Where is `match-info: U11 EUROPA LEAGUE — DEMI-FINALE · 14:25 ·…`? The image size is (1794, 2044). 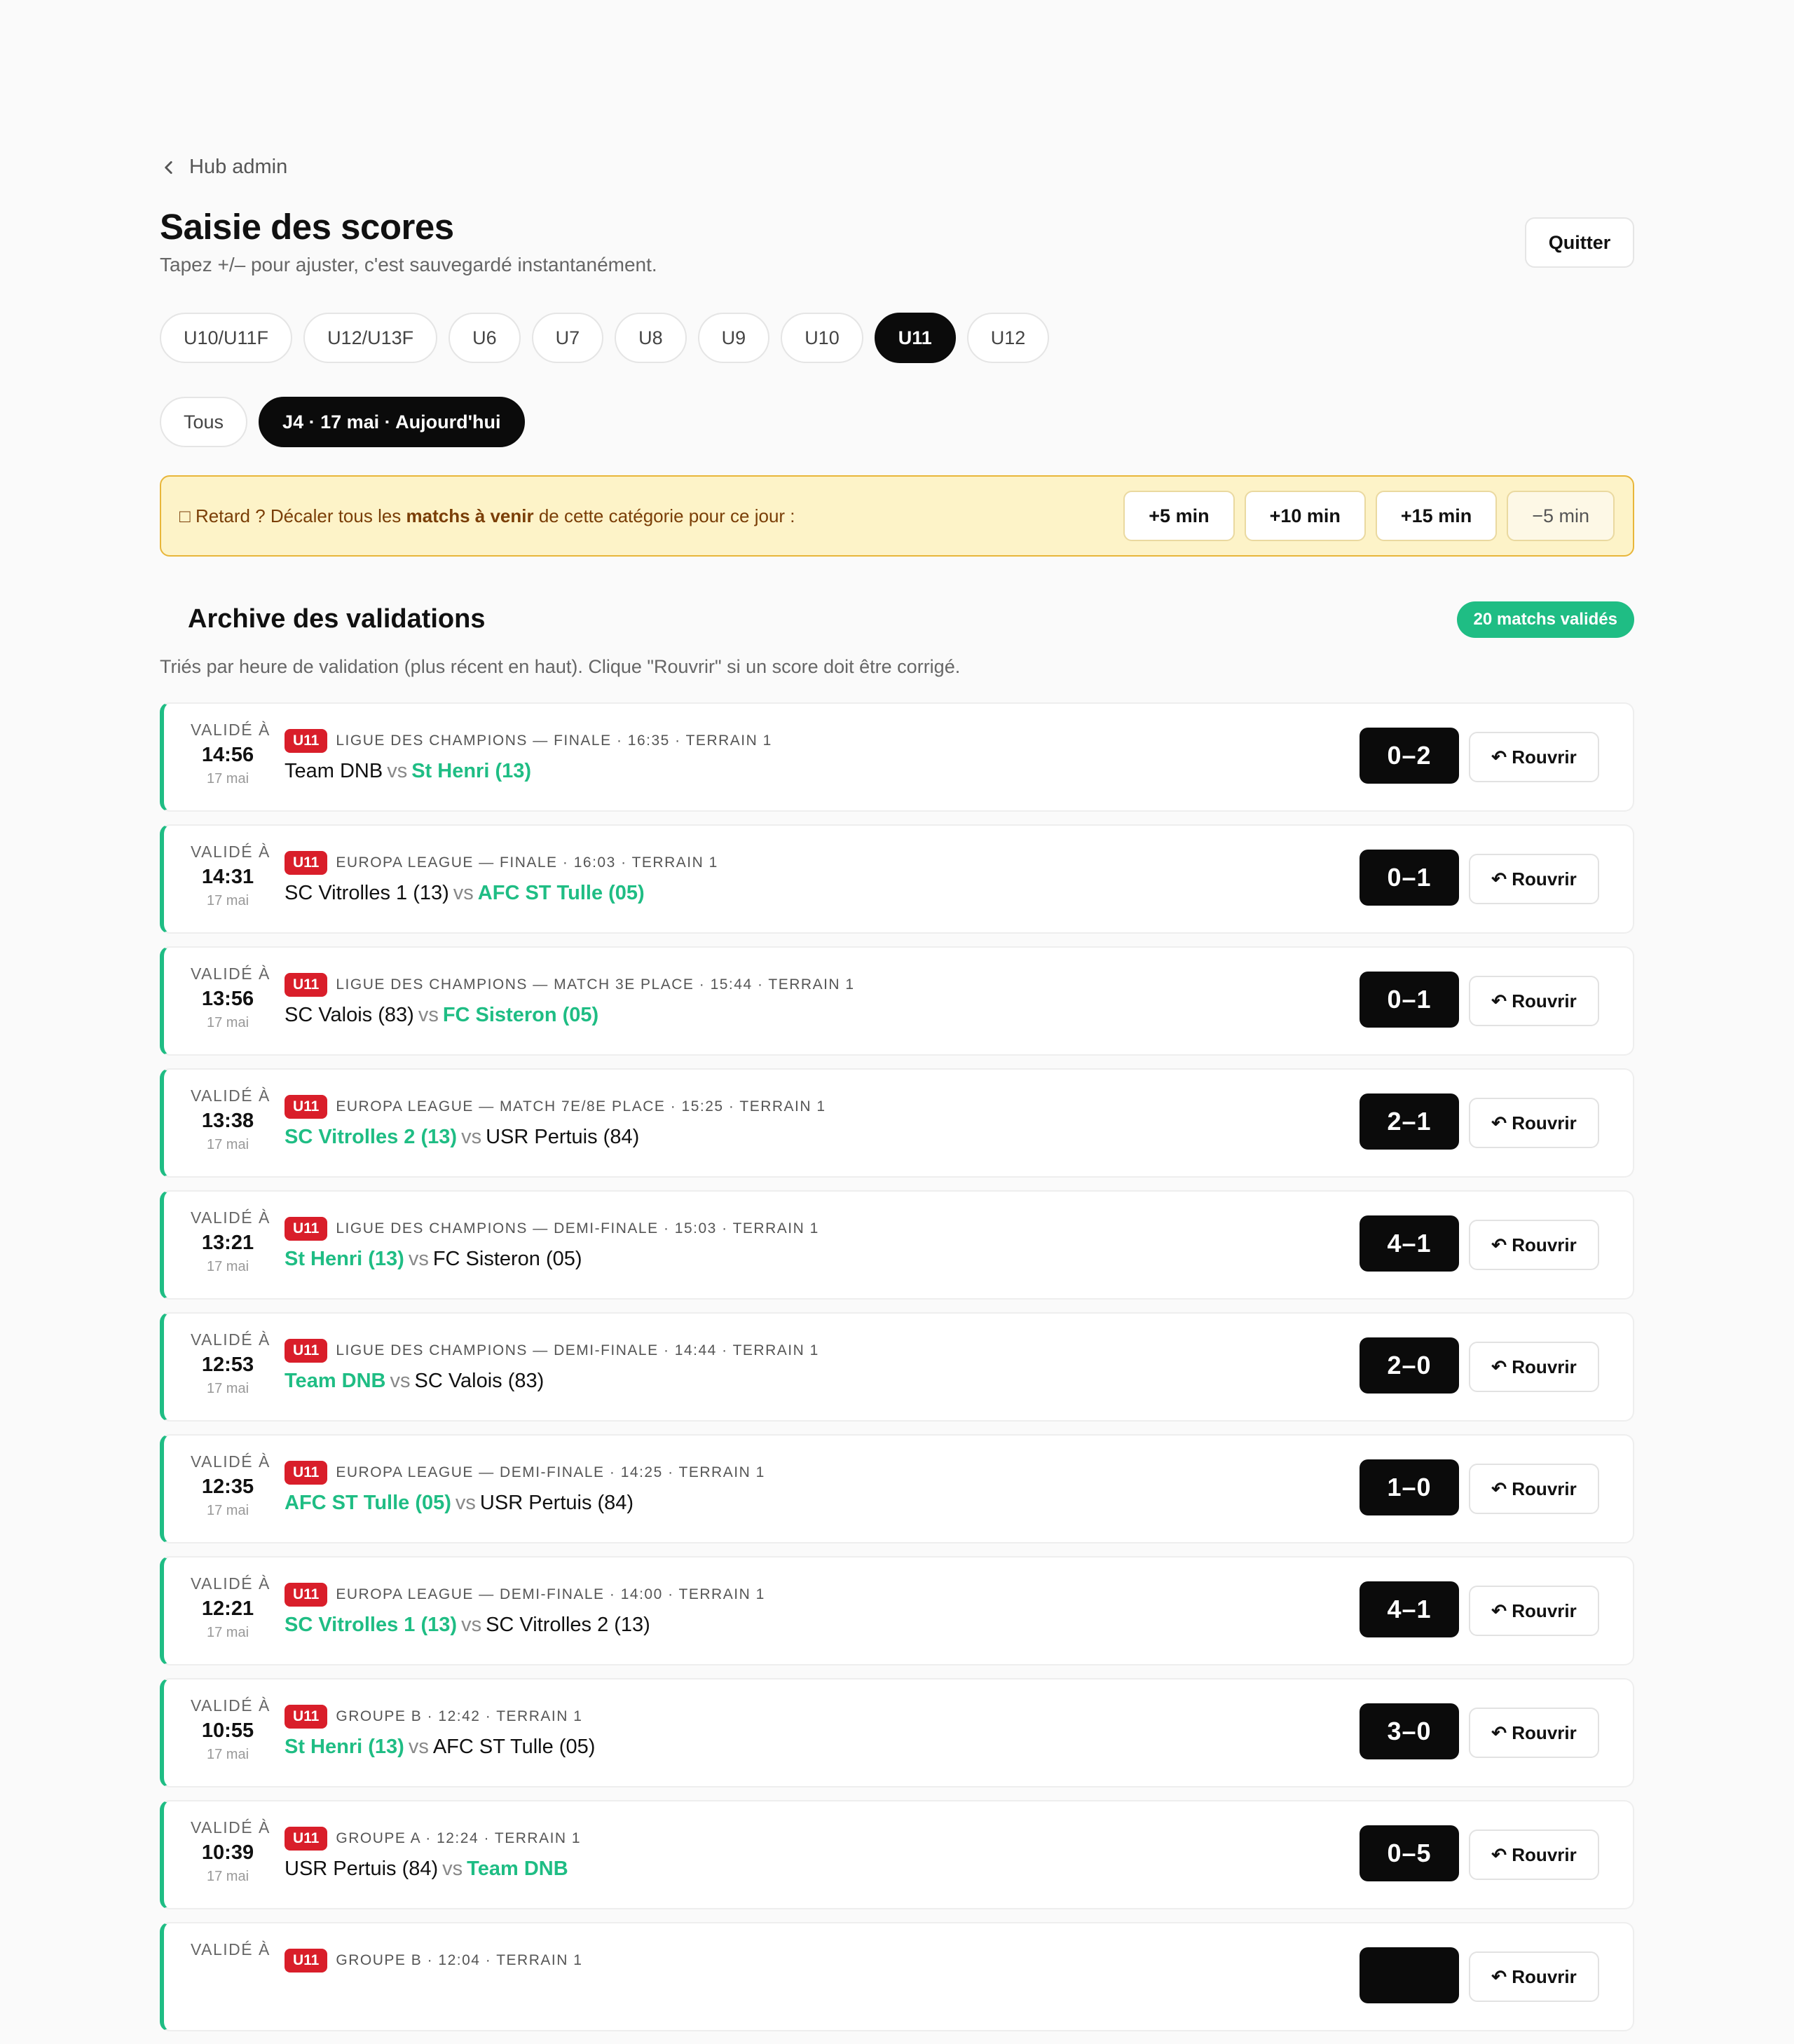 match-info: U11 EUROPA LEAGUE — DEMI-FINALE · 14:25 ·… is located at coordinates (525, 1488).